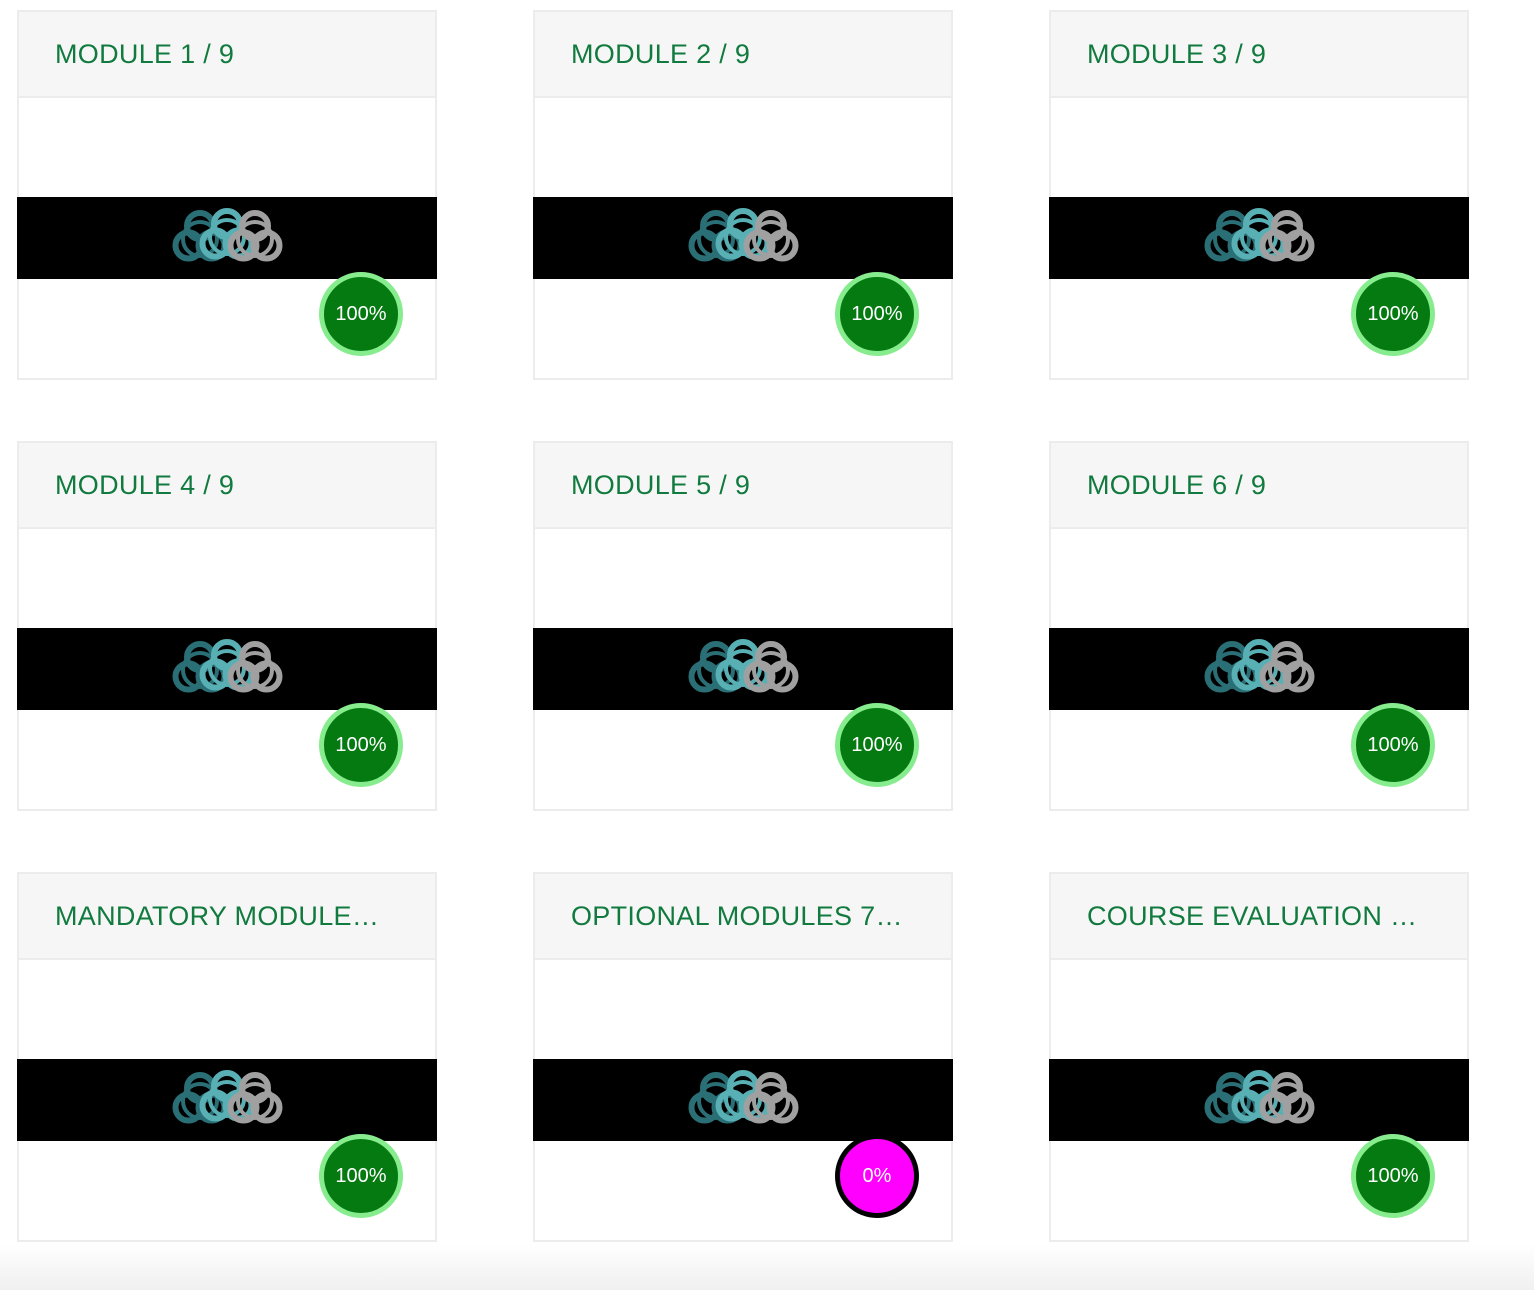  I want to click on module-card: MODULE 1 / 9 100%, so click(227, 195).